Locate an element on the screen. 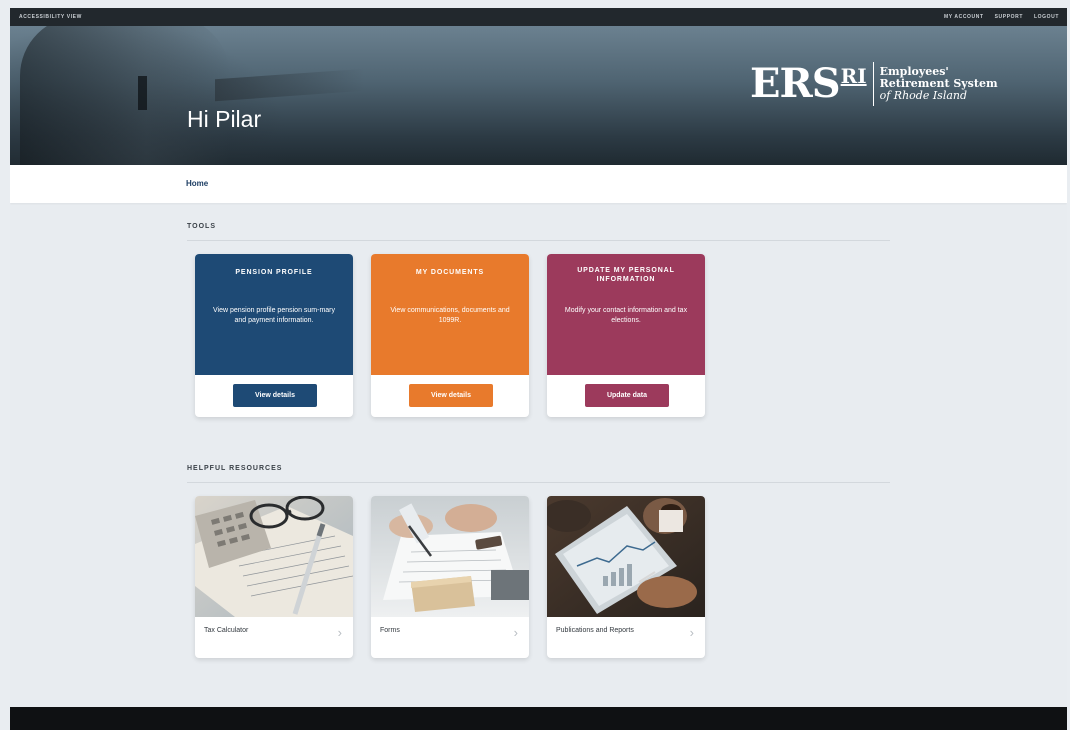 The height and width of the screenshot is (730, 1070). forms-illustration is located at coordinates (450, 556).